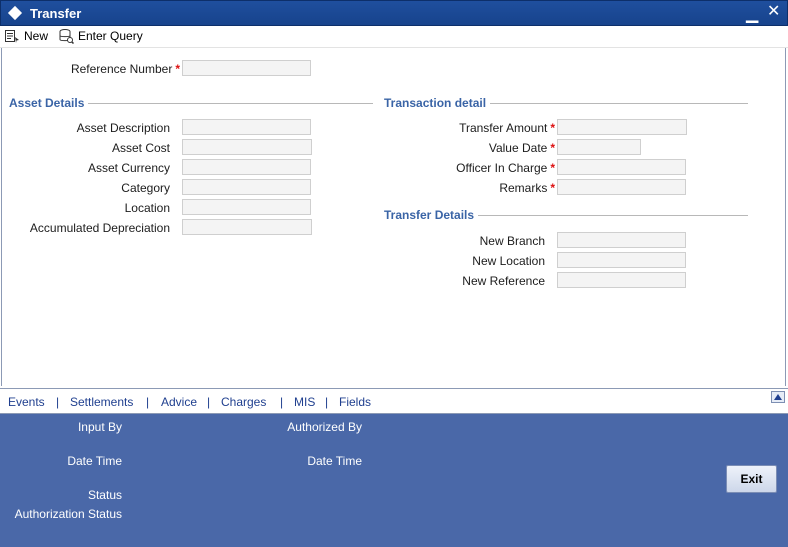  Describe the element at coordinates (66, 36) in the screenshot. I see `query-icon` at that location.